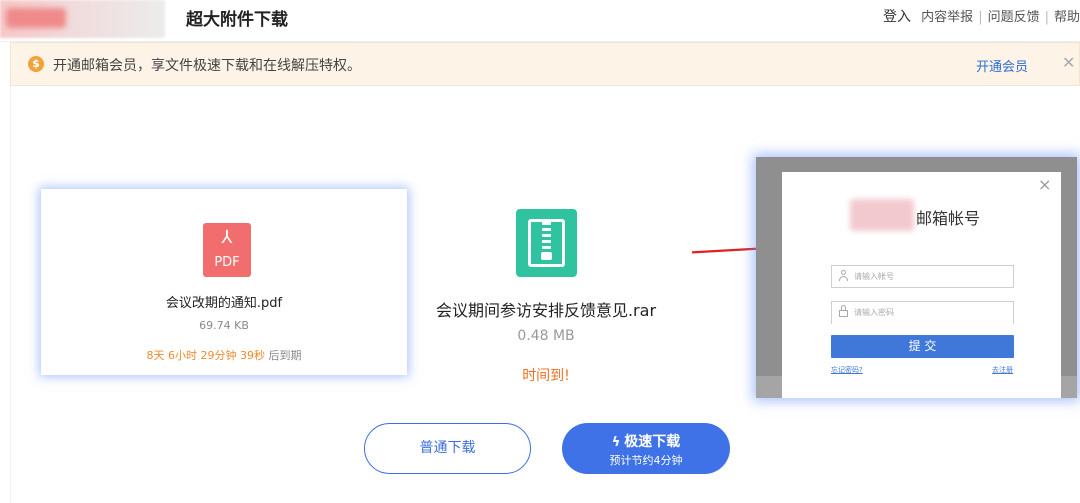 The width and height of the screenshot is (1080, 503). What do you see at coordinates (546, 310) in the screenshot?
I see `rar-file-name: 会议期间参访安排反馈意见.rar` at bounding box center [546, 310].